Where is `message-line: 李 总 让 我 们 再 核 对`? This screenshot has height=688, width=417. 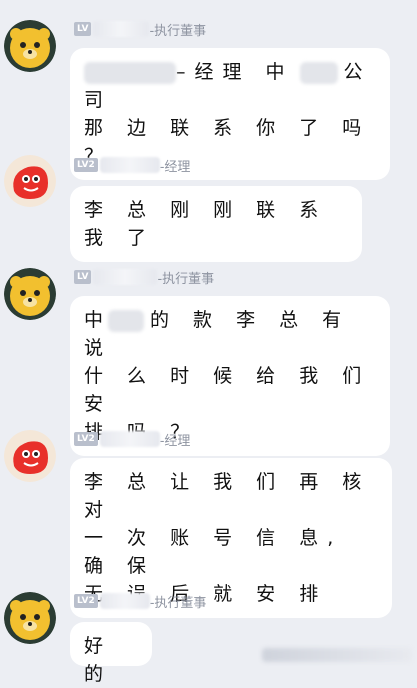 message-line: 李 总 让 我 们 再 核 对 is located at coordinates (227, 496).